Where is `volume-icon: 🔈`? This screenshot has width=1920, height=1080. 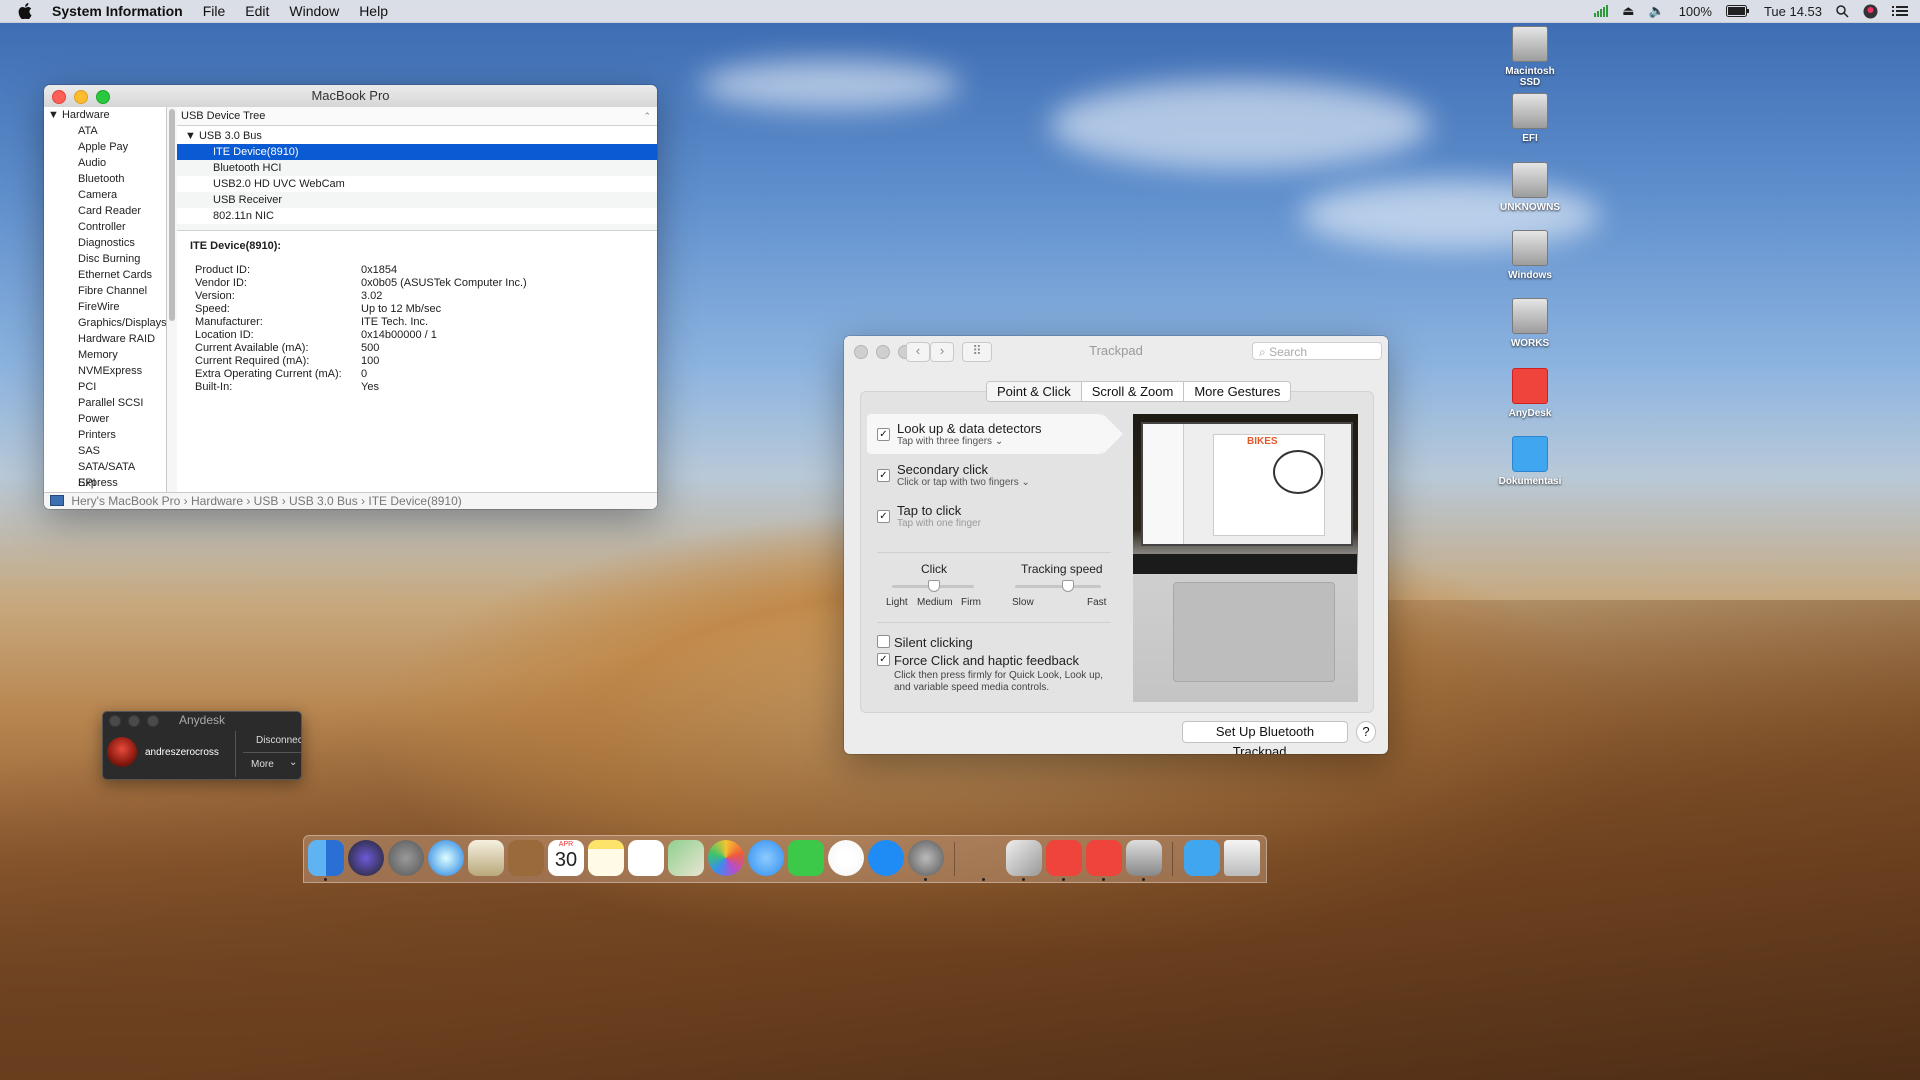
volume-icon: 🔈 is located at coordinates (1657, 11).